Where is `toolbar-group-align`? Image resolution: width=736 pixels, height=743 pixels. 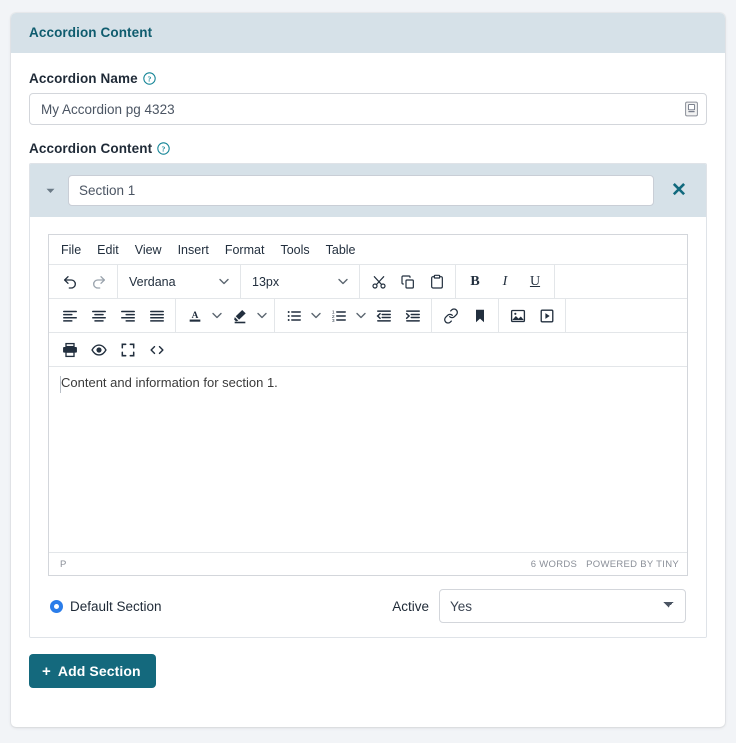
toolbar-group-align is located at coordinates (113, 315).